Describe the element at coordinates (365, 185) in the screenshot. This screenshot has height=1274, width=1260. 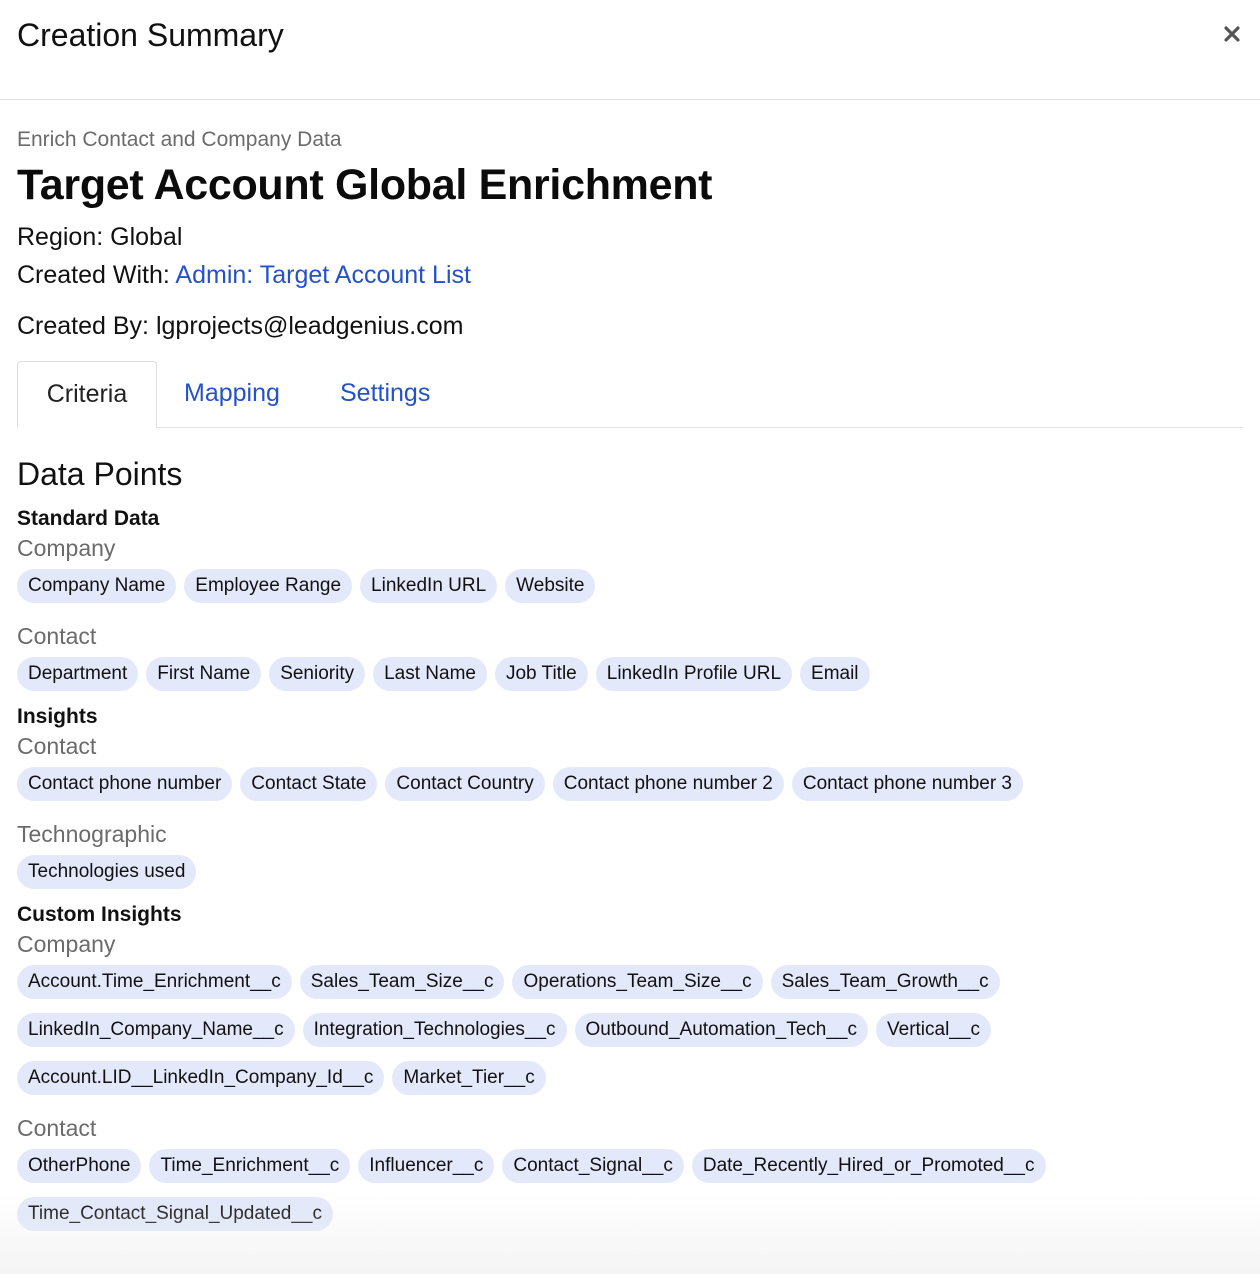
I see `page-title: Target Account Global Enrichment` at that location.